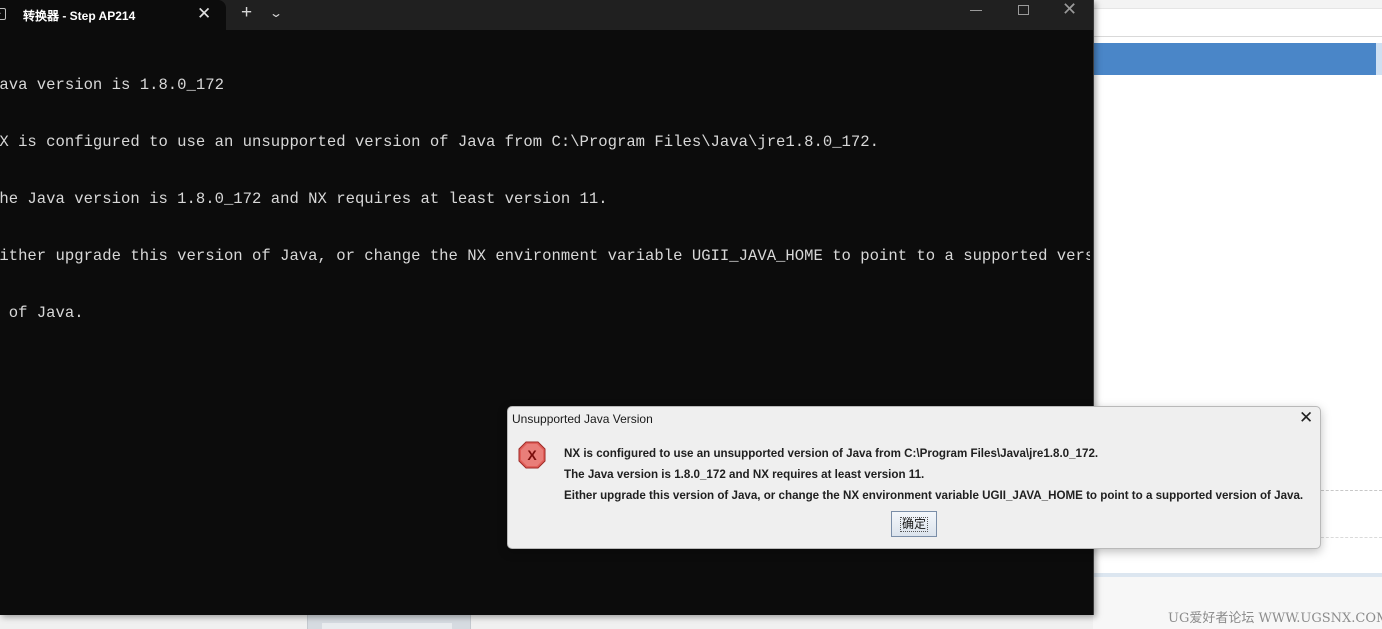 The height and width of the screenshot is (629, 1382). What do you see at coordinates (582, 419) in the screenshot?
I see `dialog-title: Unsupported Java Version` at bounding box center [582, 419].